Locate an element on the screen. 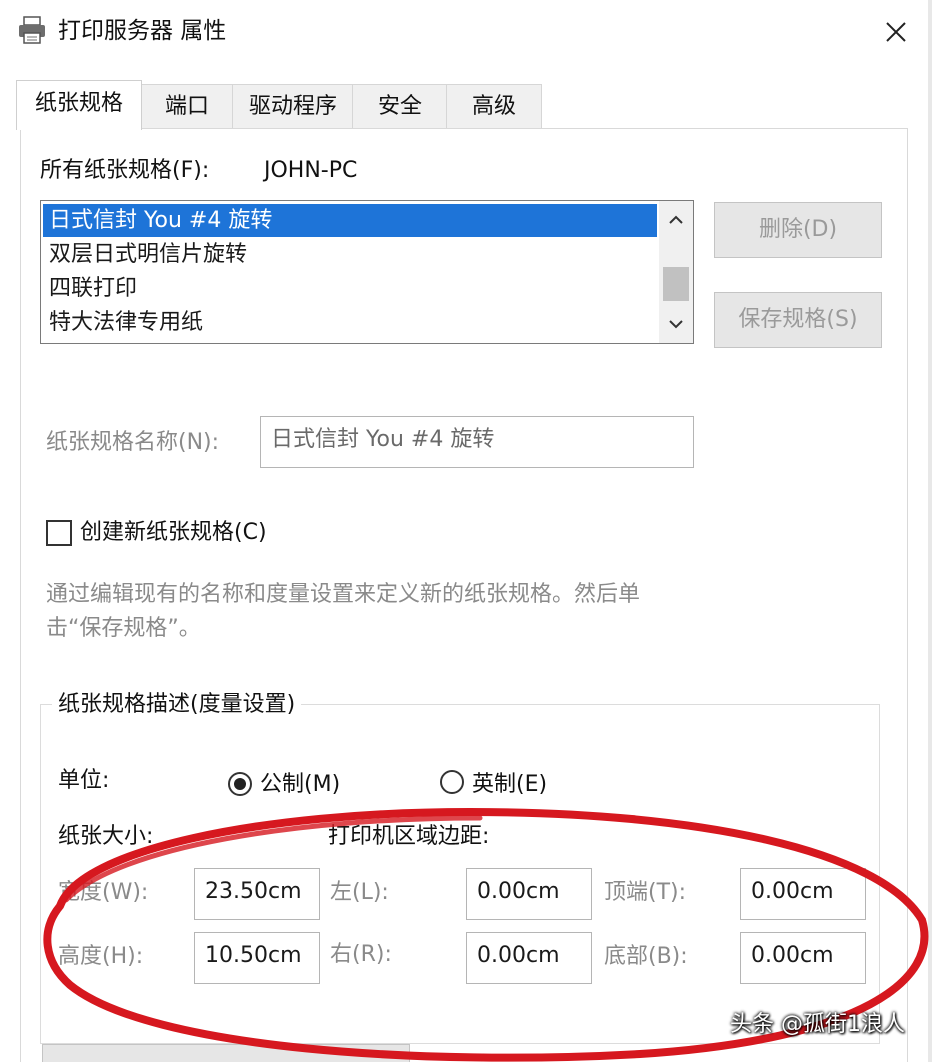 The height and width of the screenshot is (1062, 932). save-form-button: 保存规格(S) is located at coordinates (798, 320).